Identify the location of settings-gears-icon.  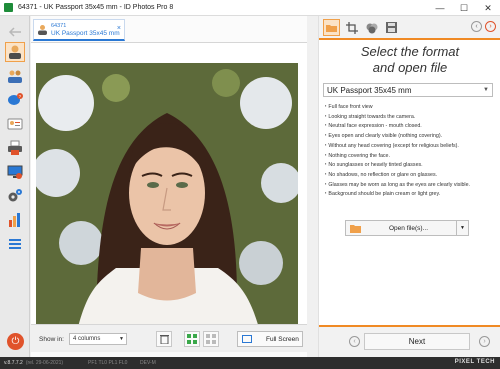
(15, 196).